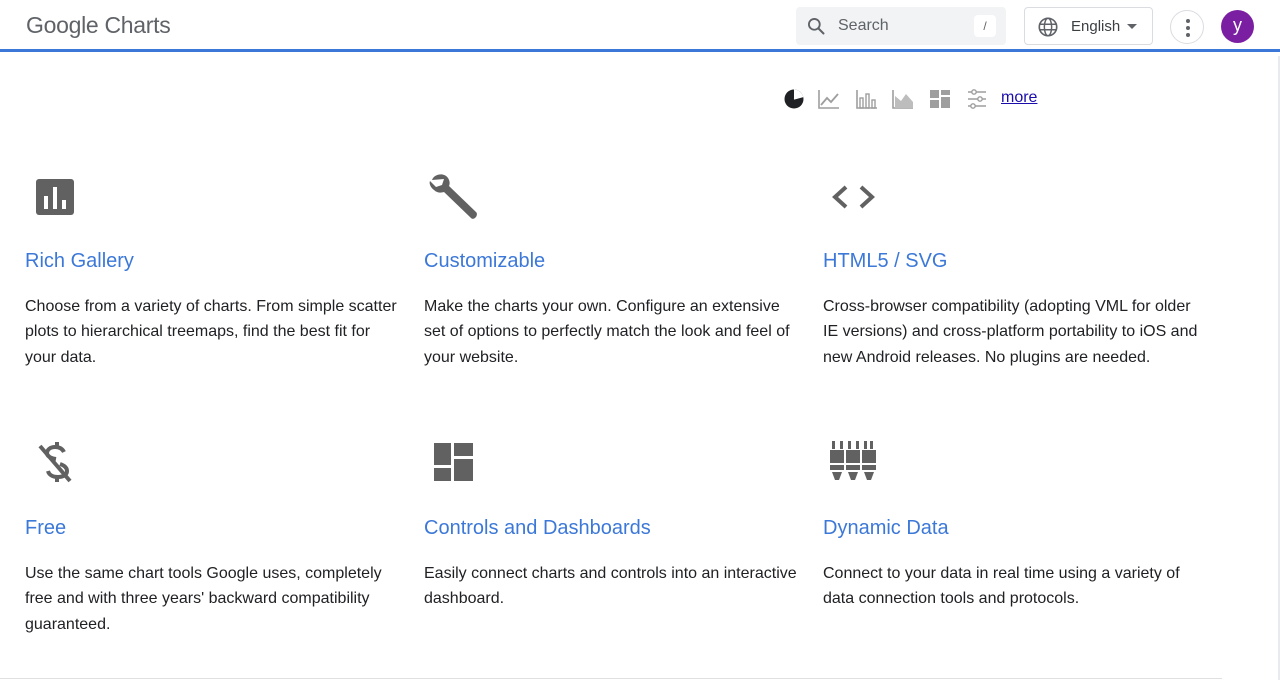 This screenshot has height=680, width=1280. Describe the element at coordinates (62, 25) in the screenshot. I see `logo-google-text: Google` at that location.